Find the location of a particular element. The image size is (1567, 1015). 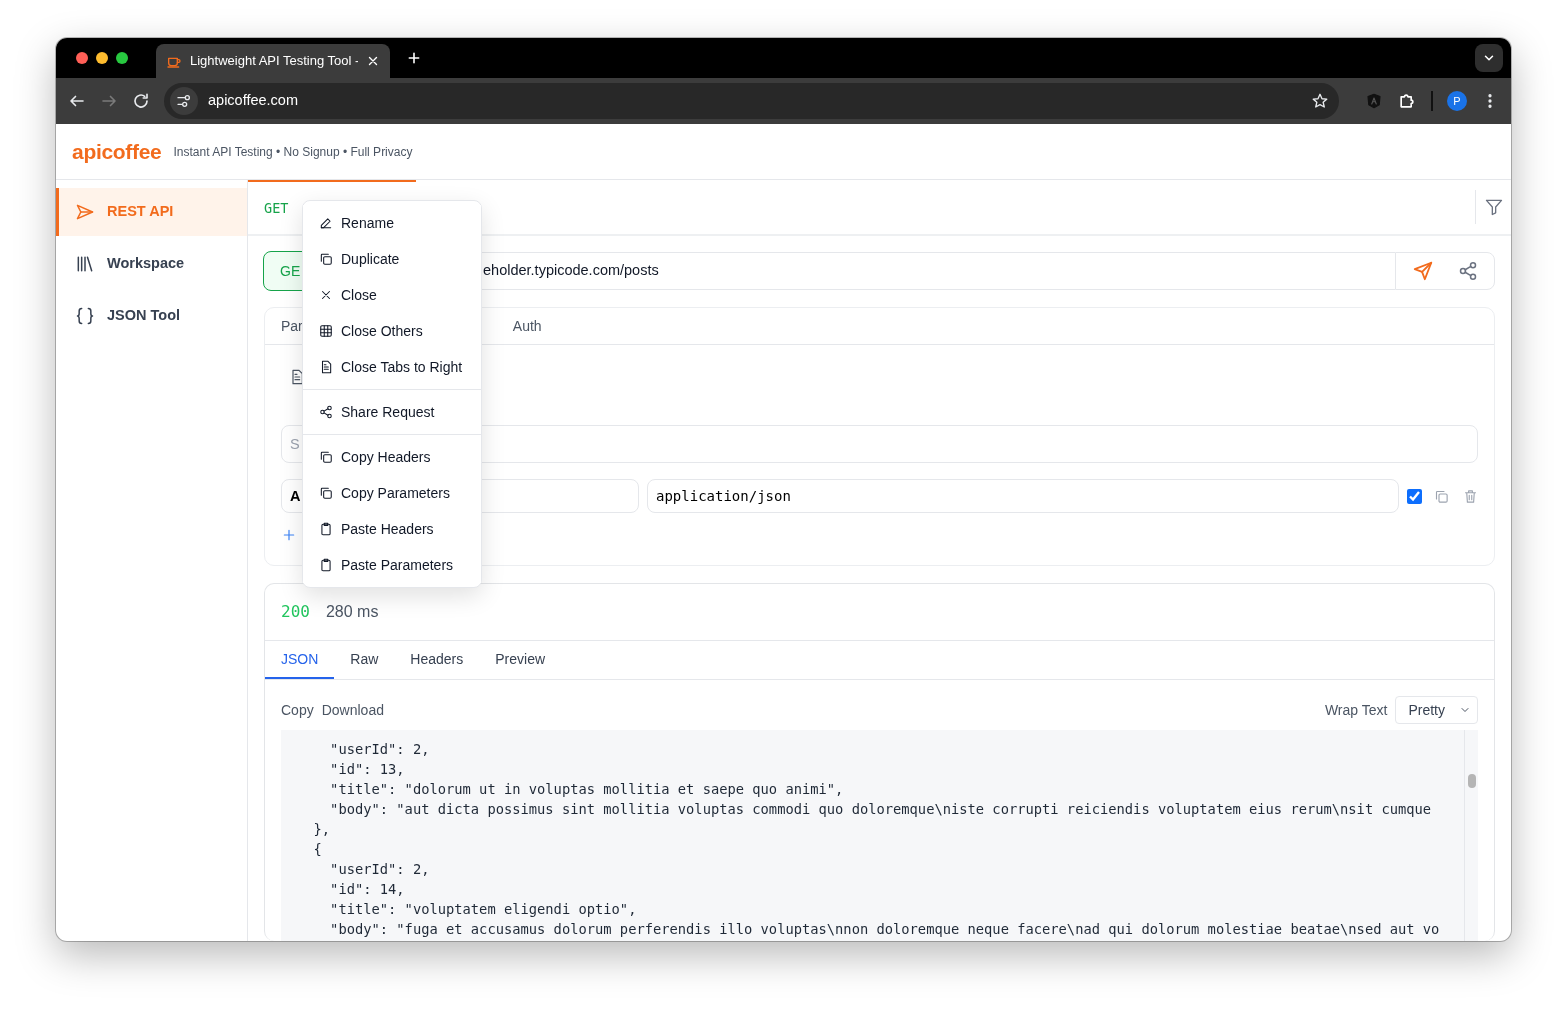

code-line: "id": 14, is located at coordinates (367, 889).